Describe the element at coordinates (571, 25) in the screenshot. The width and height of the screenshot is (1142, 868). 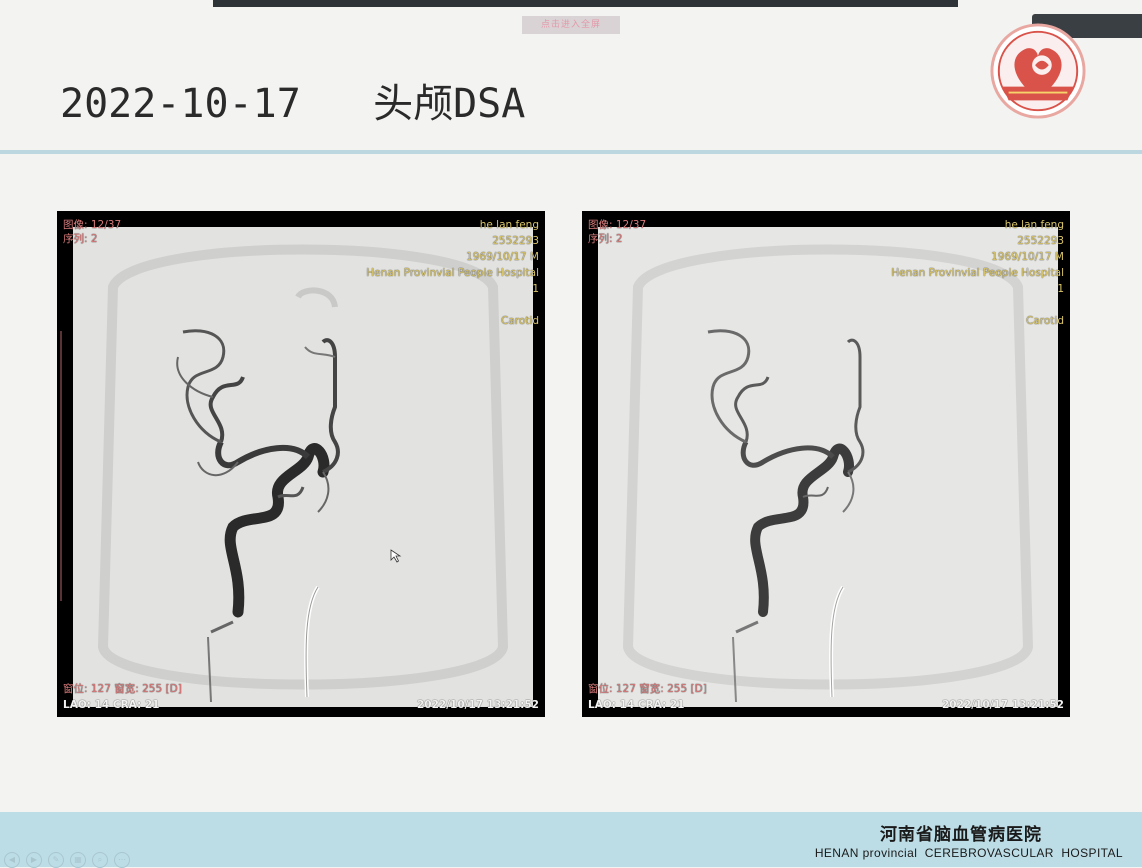
I see `fullscreen-label: 点击进入全屏` at that location.